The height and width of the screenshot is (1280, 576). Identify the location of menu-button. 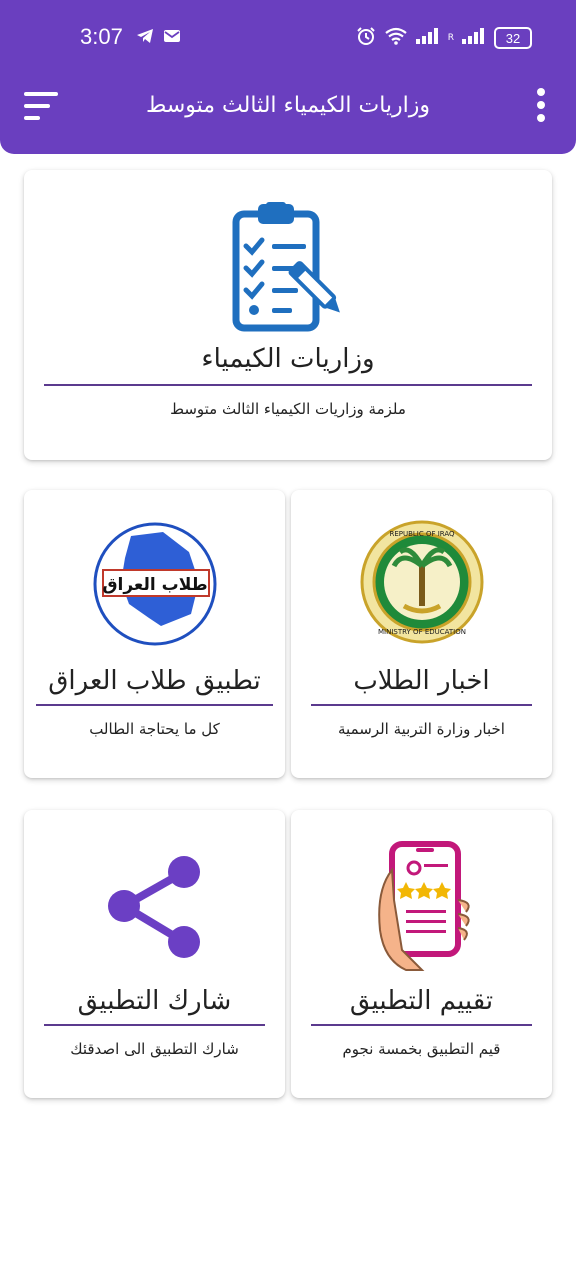
(42, 106).